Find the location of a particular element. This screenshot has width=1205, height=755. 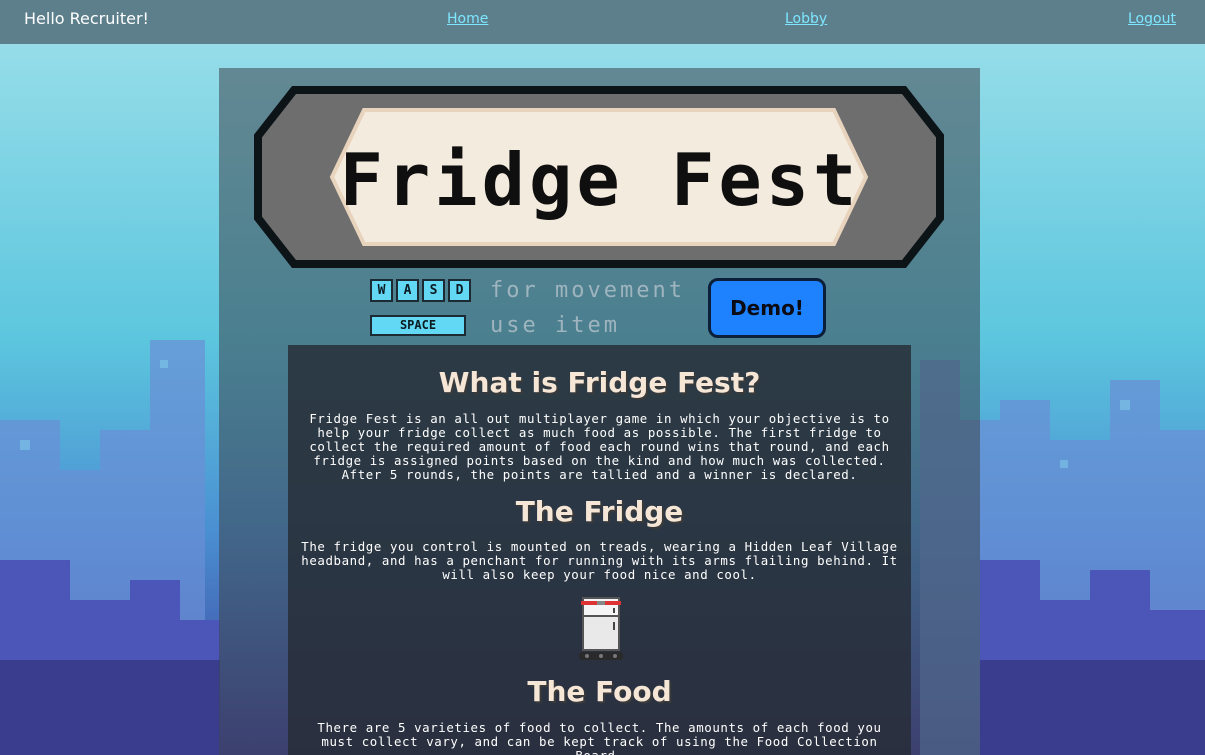

s-key-icon: S is located at coordinates (433, 290).